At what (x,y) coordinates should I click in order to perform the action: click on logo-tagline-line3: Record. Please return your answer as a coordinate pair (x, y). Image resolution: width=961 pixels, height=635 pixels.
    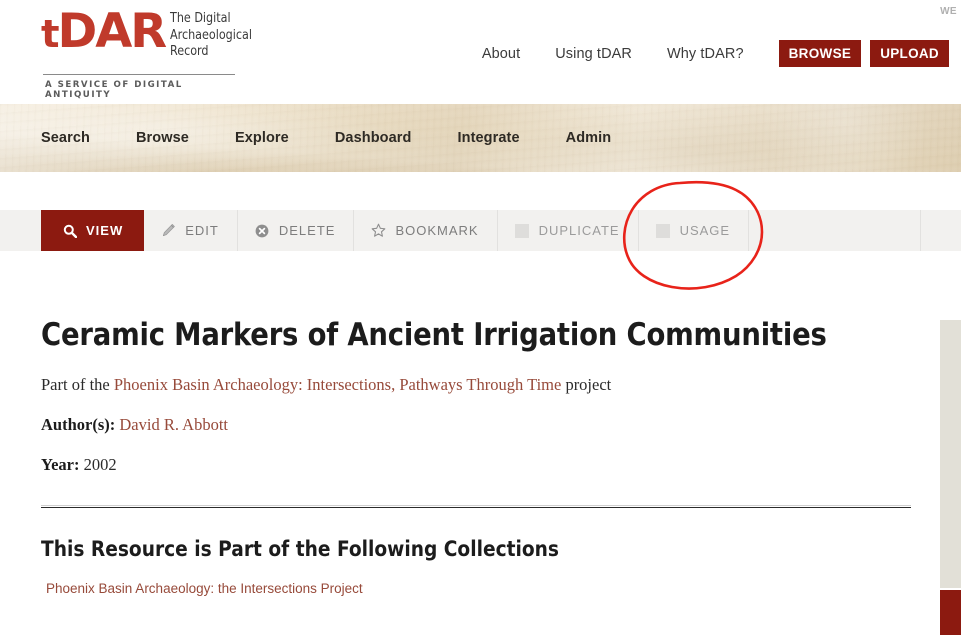
    Looking at the image, I should click on (189, 51).